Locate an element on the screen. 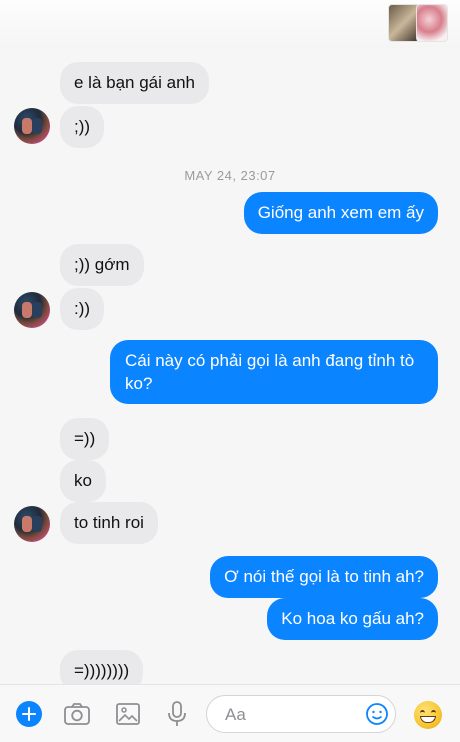 This screenshot has width=460, height=742. incoming-message: ;)) is located at coordinates (82, 127).